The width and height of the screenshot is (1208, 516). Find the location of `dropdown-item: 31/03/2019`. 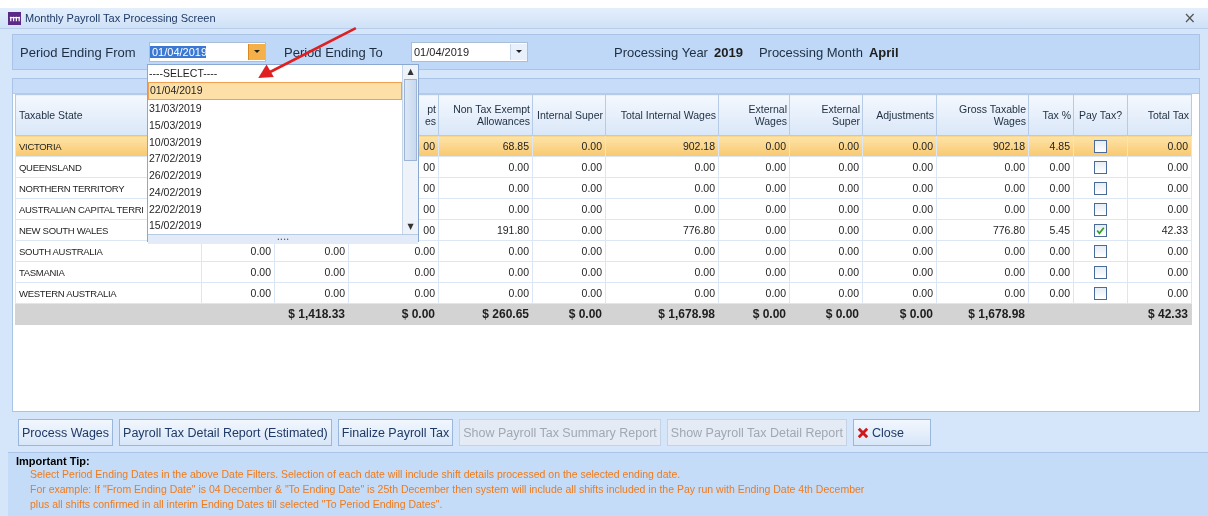

dropdown-item: 31/03/2019 is located at coordinates (275, 109).